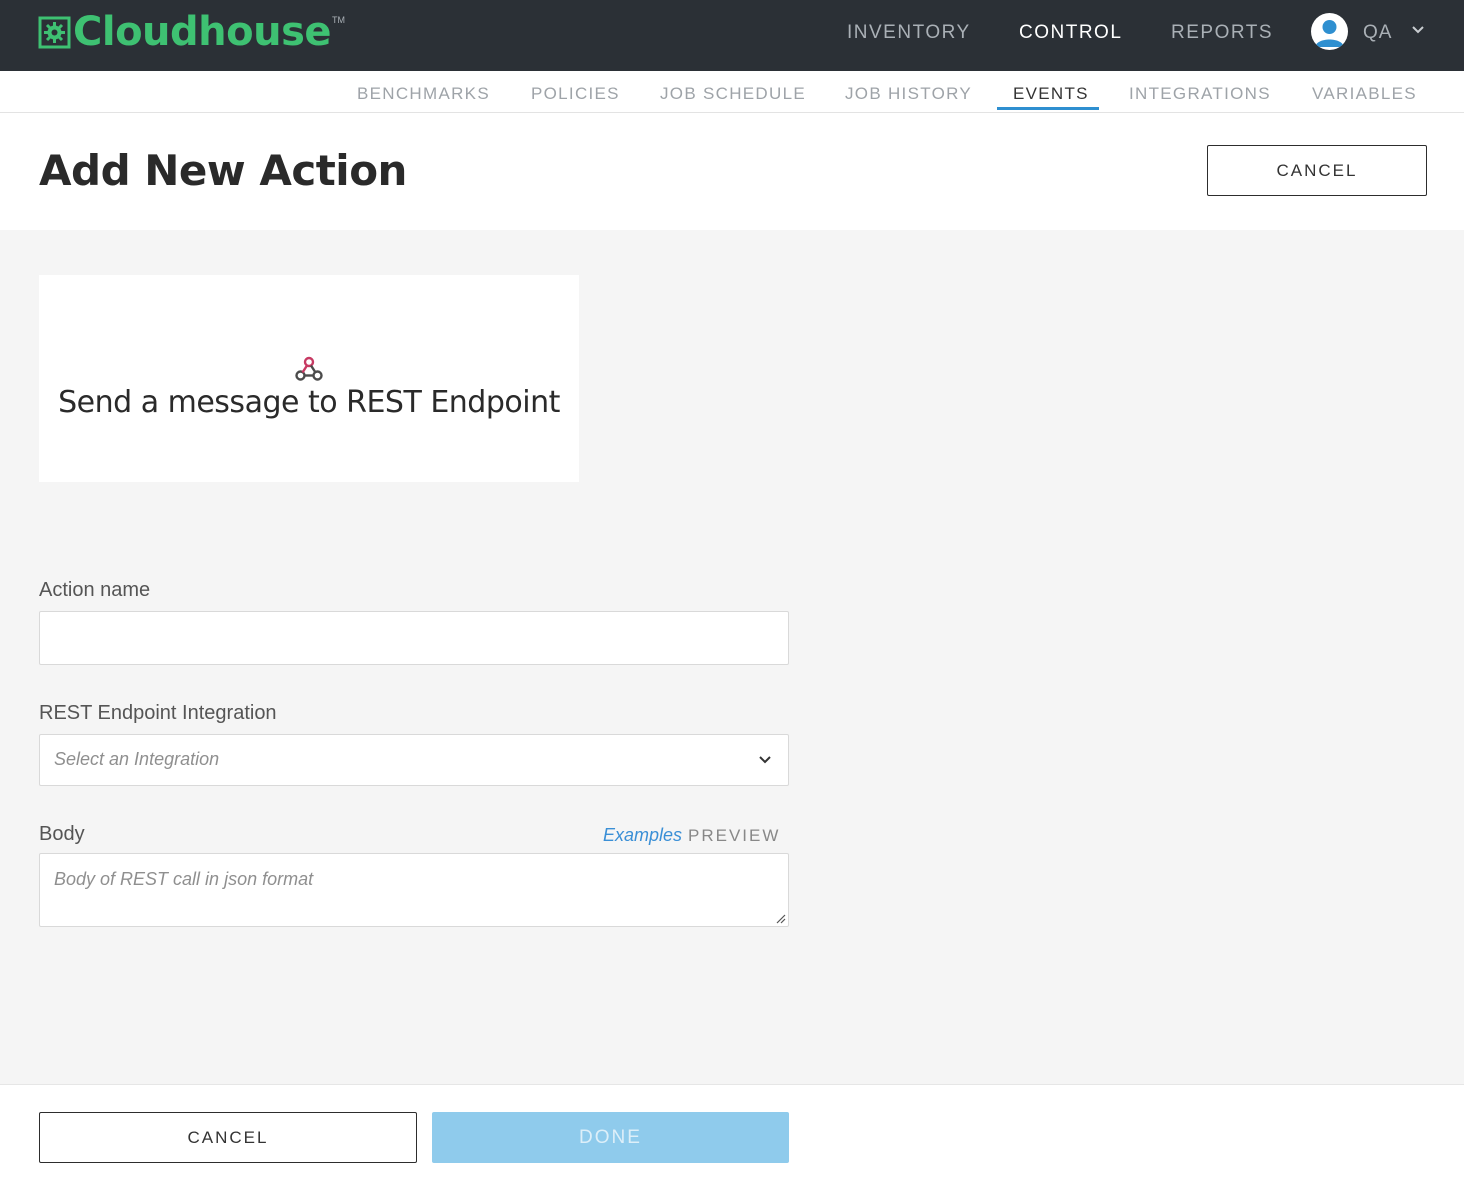 This screenshot has width=1464, height=1180. Describe the element at coordinates (1051, 94) in the screenshot. I see `tab-events: EVENTS` at that location.